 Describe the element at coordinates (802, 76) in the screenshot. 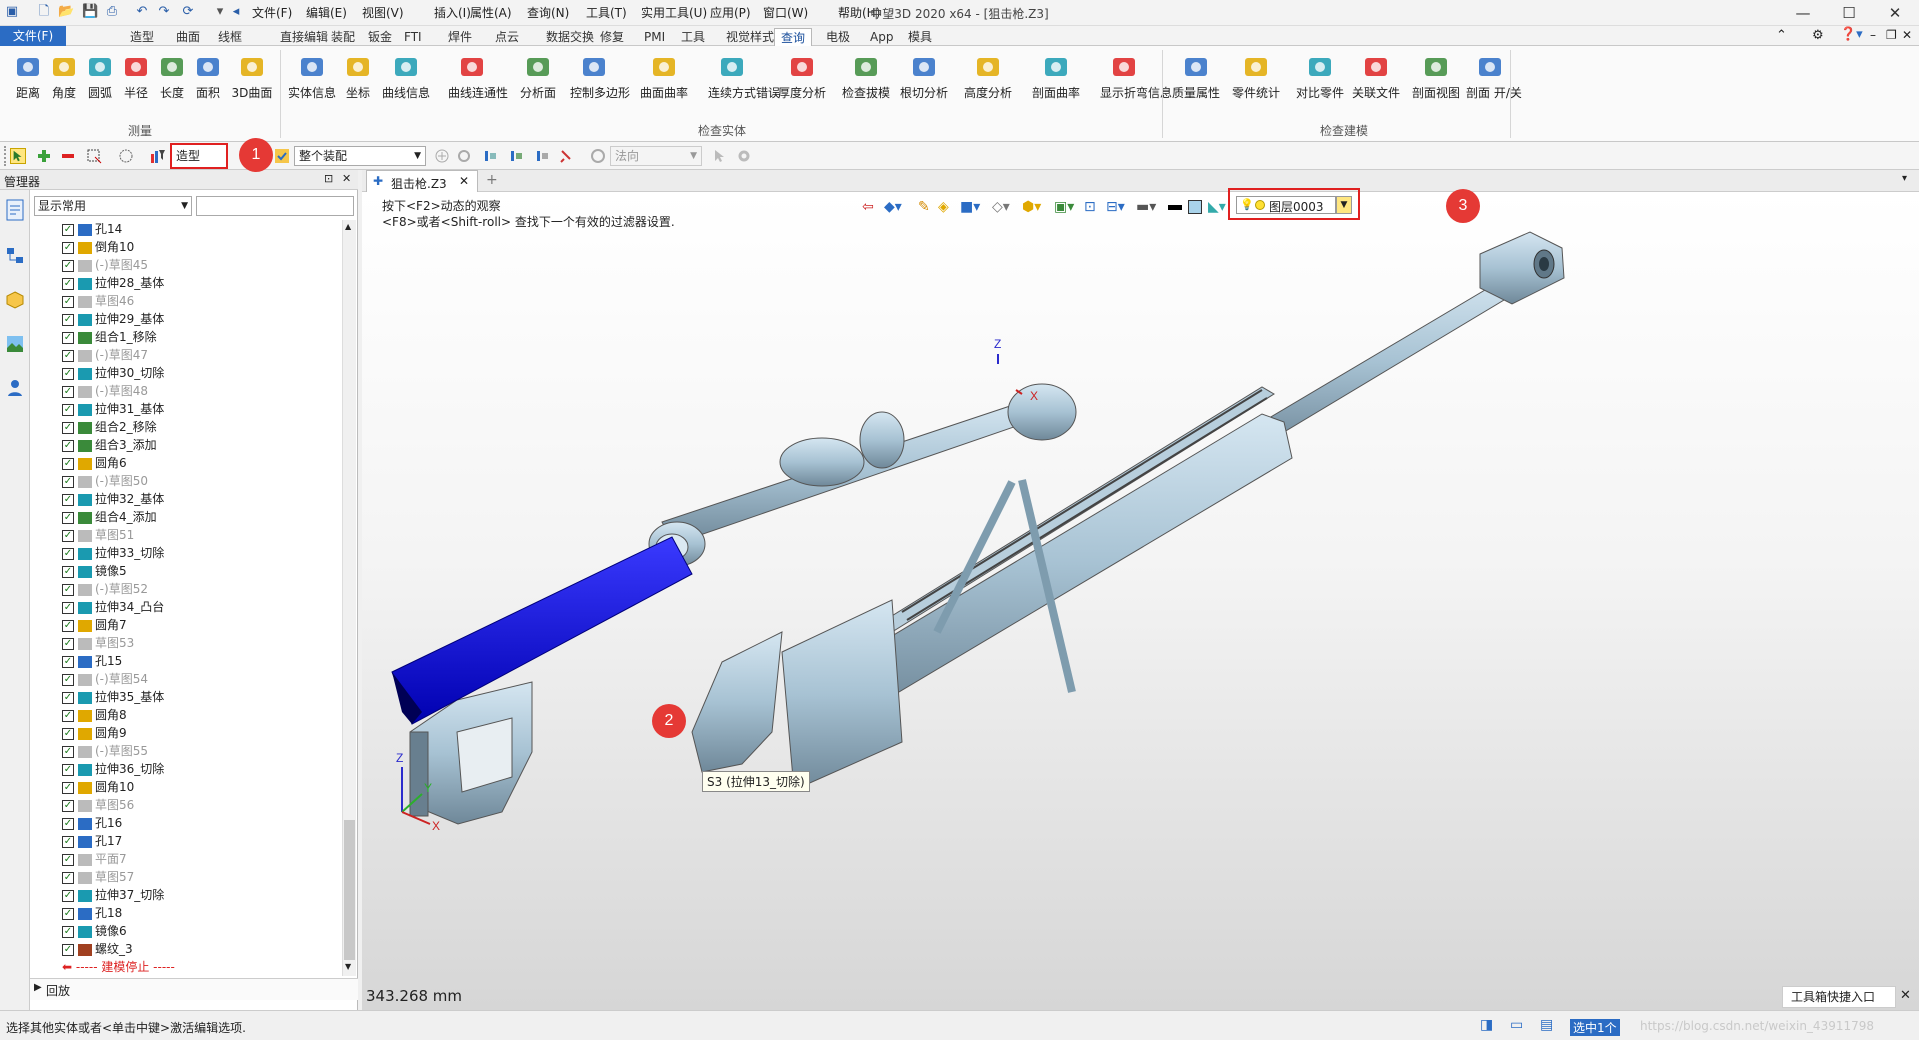

I see `ribbon-check-solid_buttons-8: 厚度分析` at that location.